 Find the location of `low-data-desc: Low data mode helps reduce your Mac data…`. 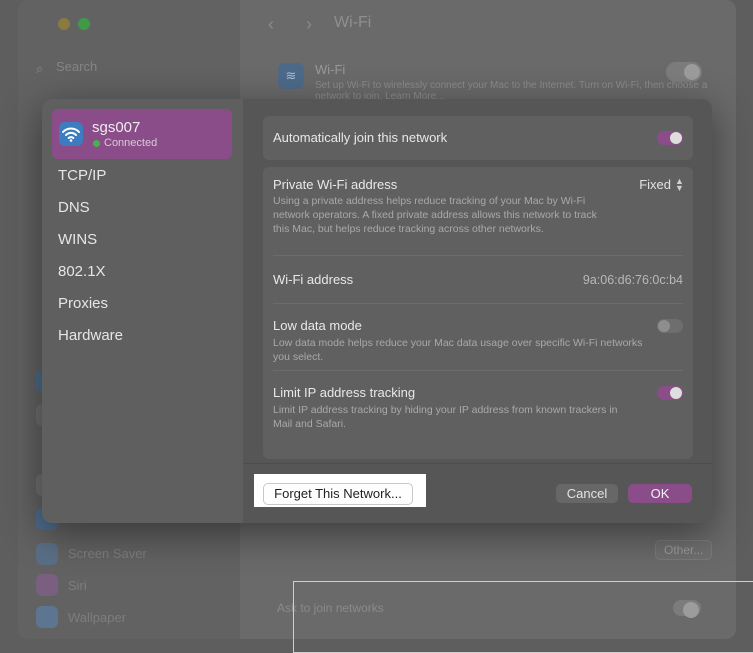

low-data-desc: Low data mode helps reduce your Mac data… is located at coordinates (458, 350).